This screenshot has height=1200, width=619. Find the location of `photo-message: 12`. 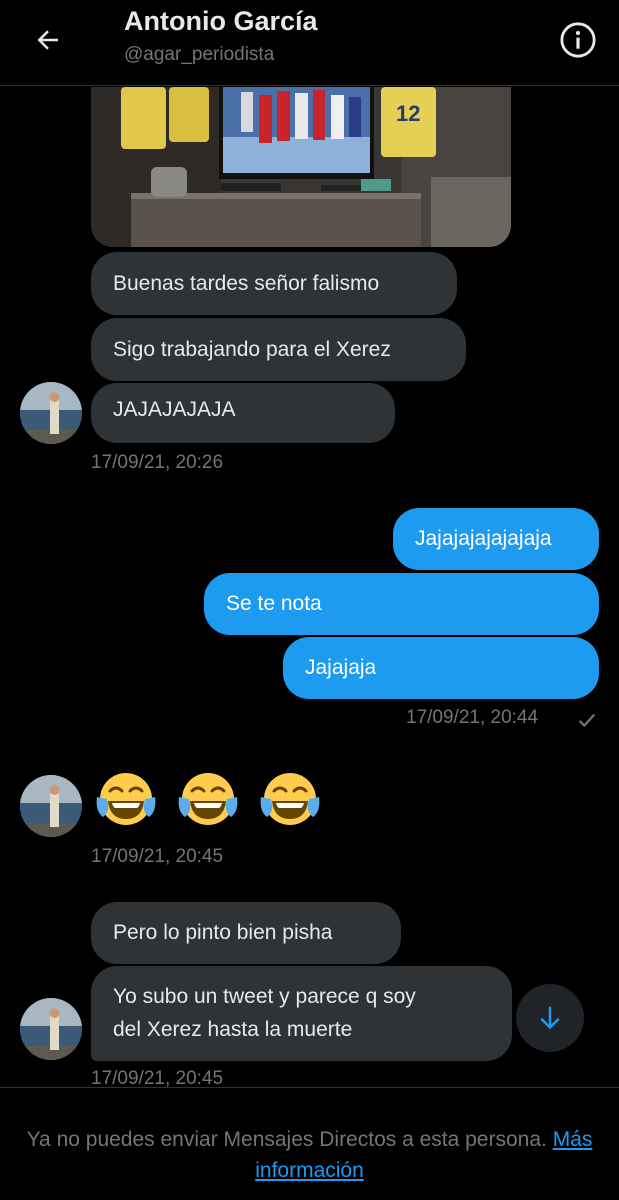

photo-message: 12 is located at coordinates (301, 167).